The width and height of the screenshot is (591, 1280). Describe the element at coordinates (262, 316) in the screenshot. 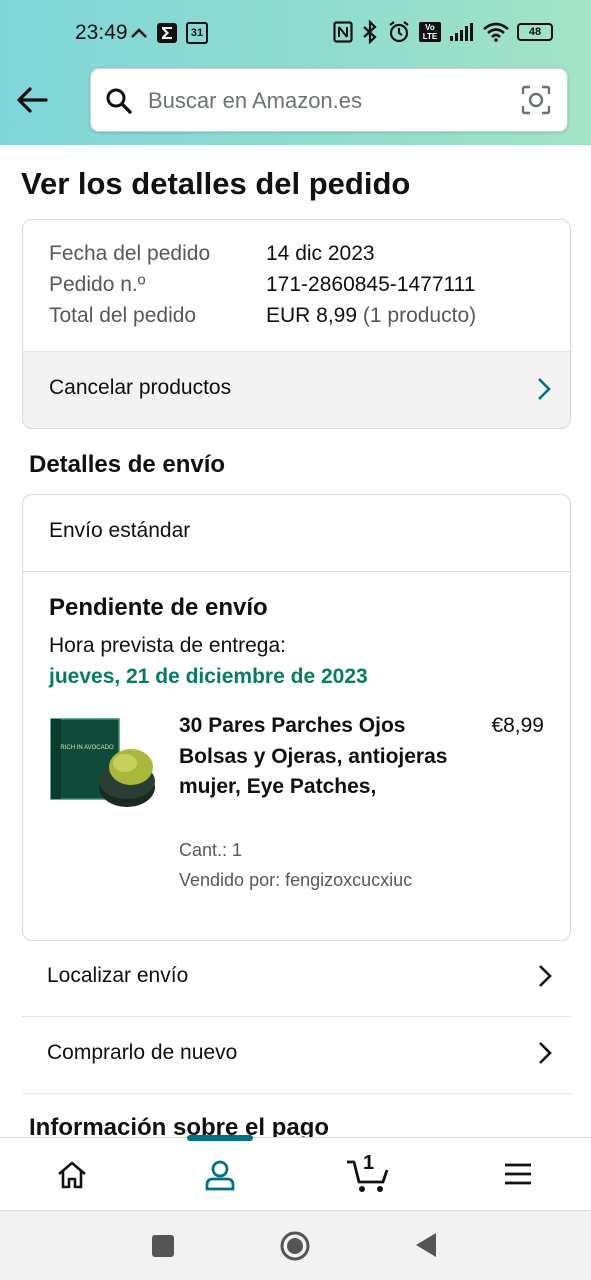

I see `order-total-row: Total del pedido EUR 8,99 (1 producto)` at that location.